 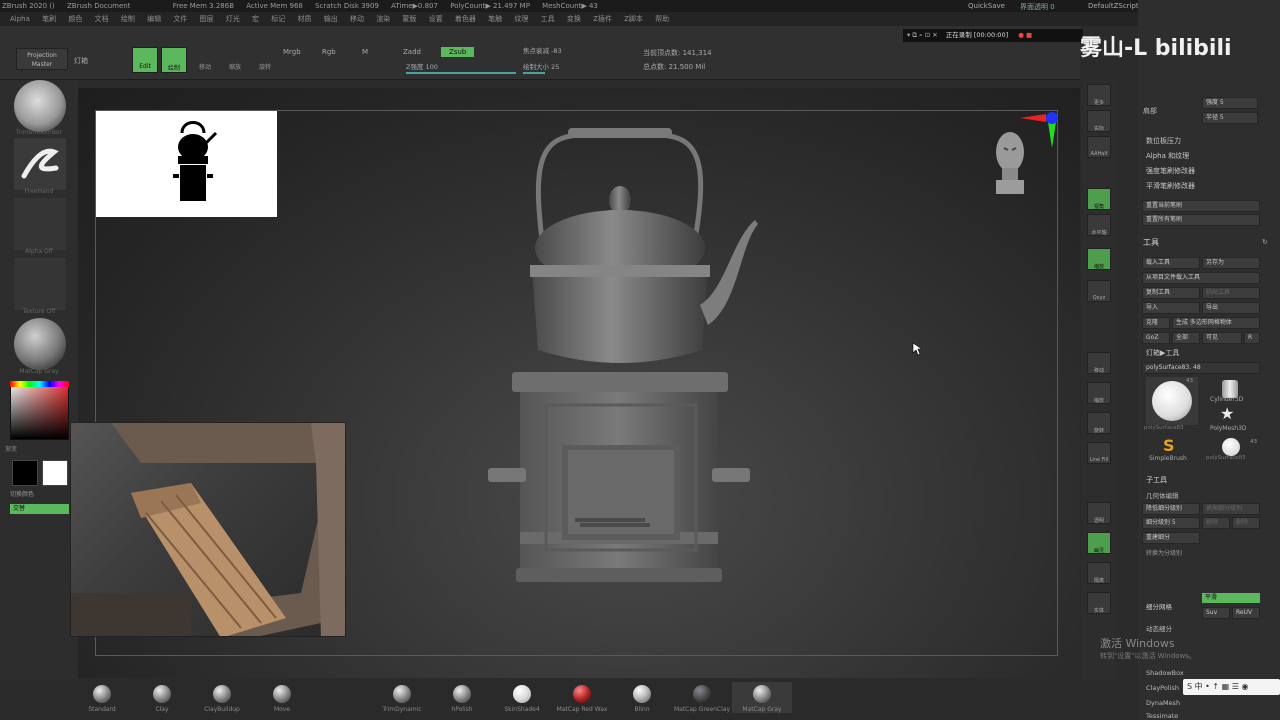 I want to click on reset-all-brushes-button: 重置所有笔刷, so click(x=1201, y=220).